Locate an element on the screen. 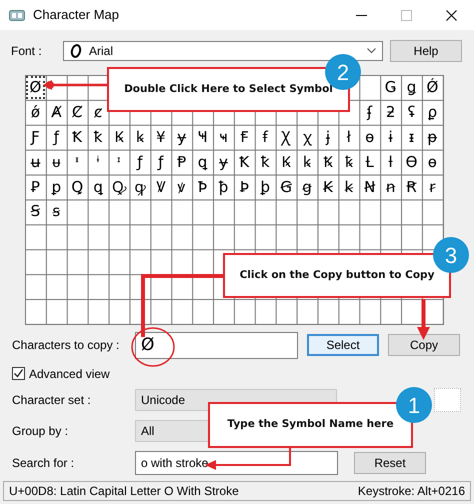 This screenshot has height=504, width=474. character-cell: Ǥ is located at coordinates (391, 87).